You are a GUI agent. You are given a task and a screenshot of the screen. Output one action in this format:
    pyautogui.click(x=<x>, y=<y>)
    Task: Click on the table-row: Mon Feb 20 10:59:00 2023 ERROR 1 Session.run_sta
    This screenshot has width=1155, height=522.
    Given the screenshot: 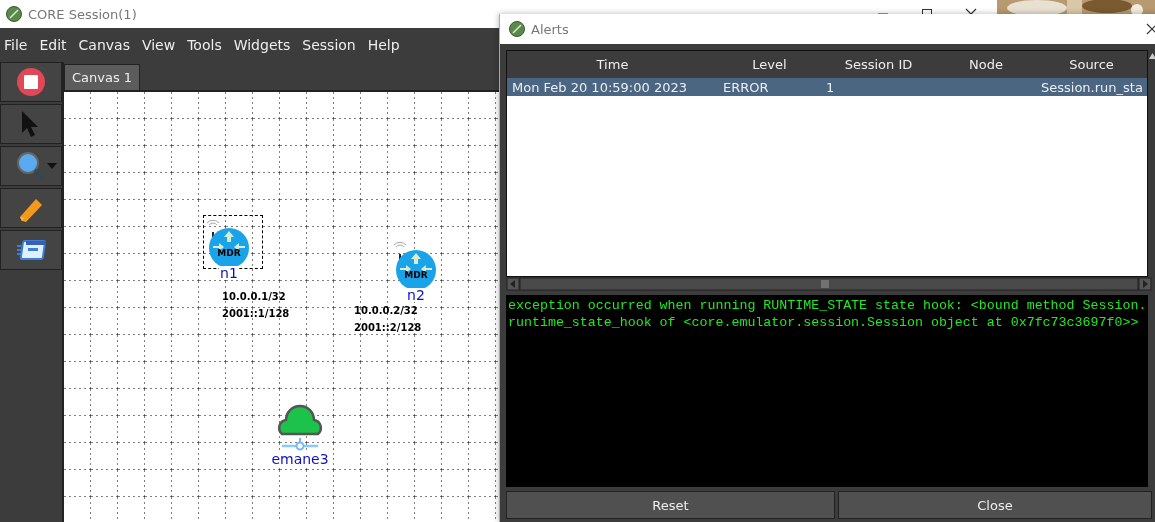 What is the action you would take?
    pyautogui.click(x=827, y=87)
    